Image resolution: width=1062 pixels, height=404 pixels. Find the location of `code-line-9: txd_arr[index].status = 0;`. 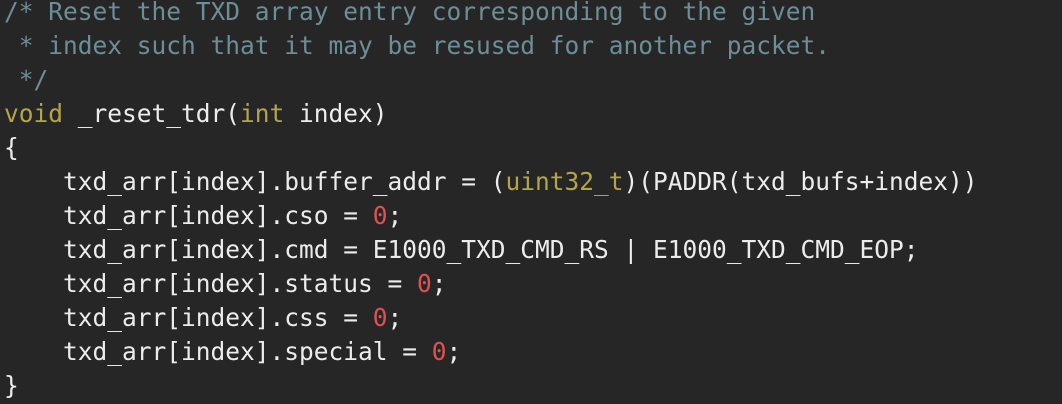

code-line-9: txd_arr[index].status = 0; is located at coordinates (533, 284).